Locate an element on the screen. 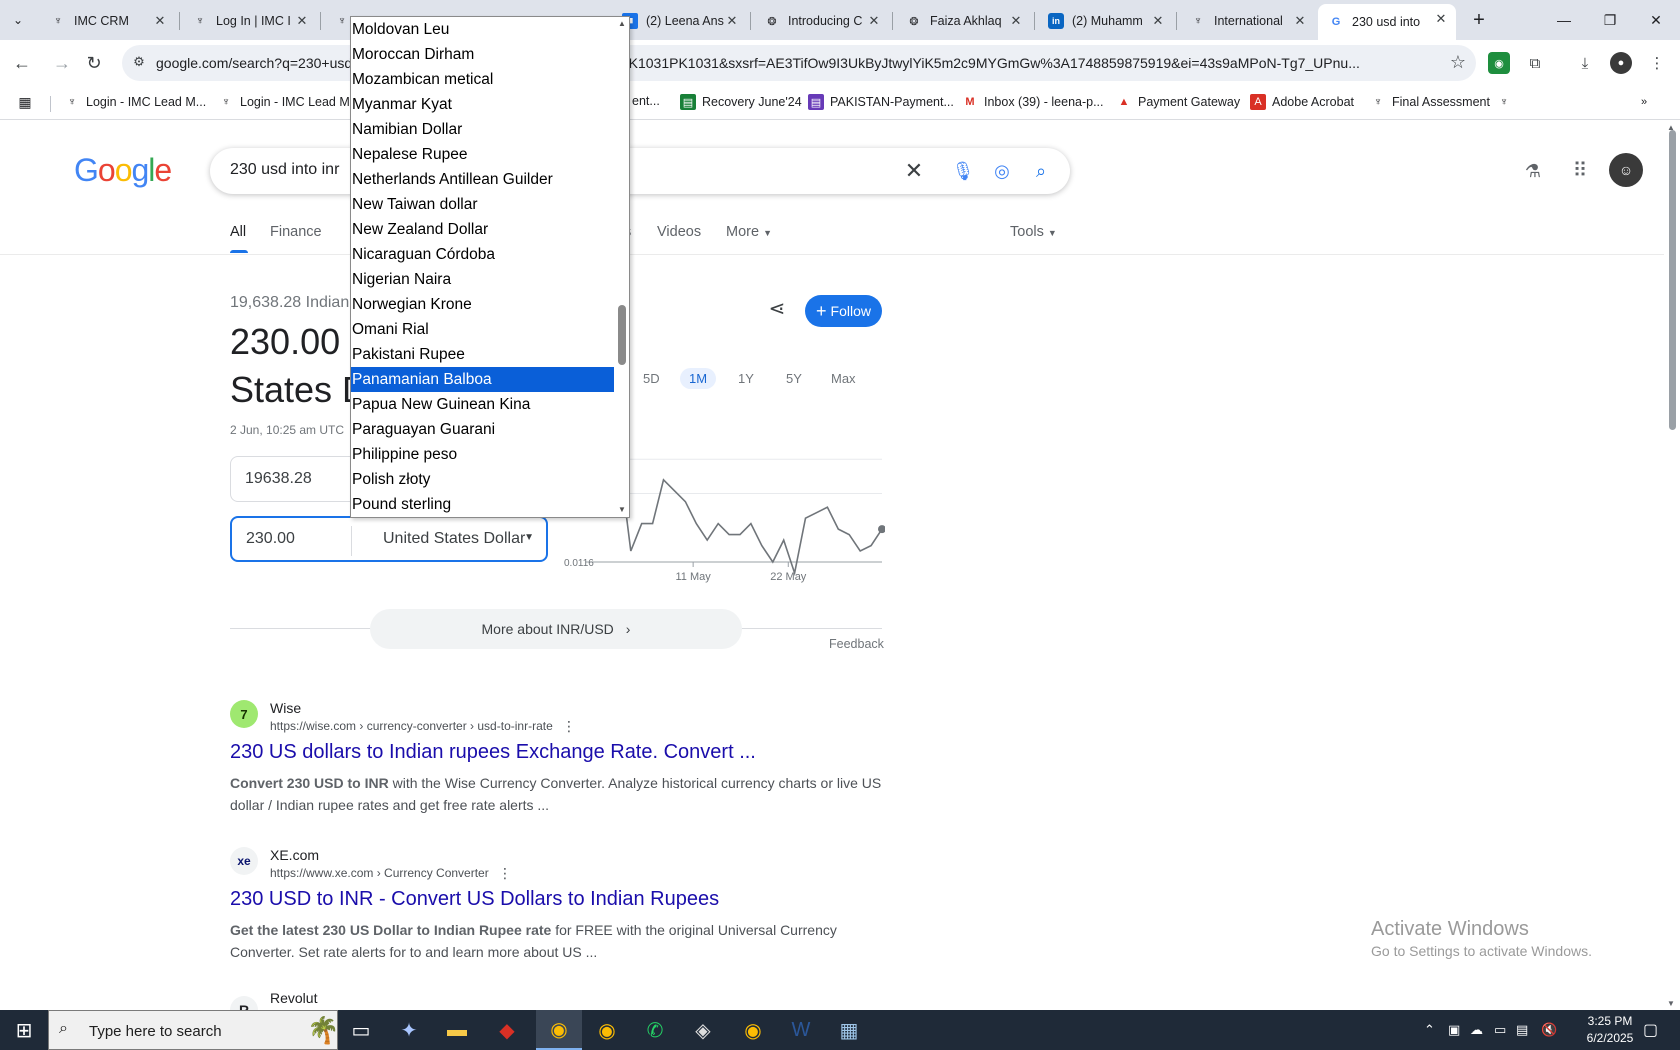 The width and height of the screenshot is (1680, 1050). back-arrow-icon: ← is located at coordinates (22, 63).